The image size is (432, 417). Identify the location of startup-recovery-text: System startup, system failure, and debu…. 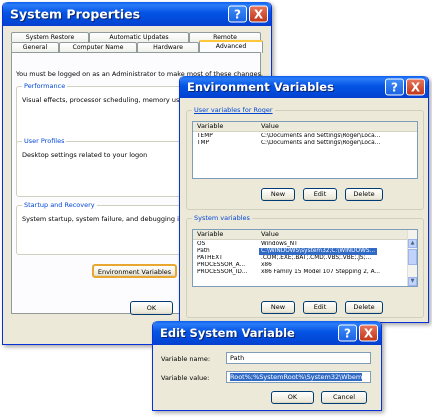
(107, 219).